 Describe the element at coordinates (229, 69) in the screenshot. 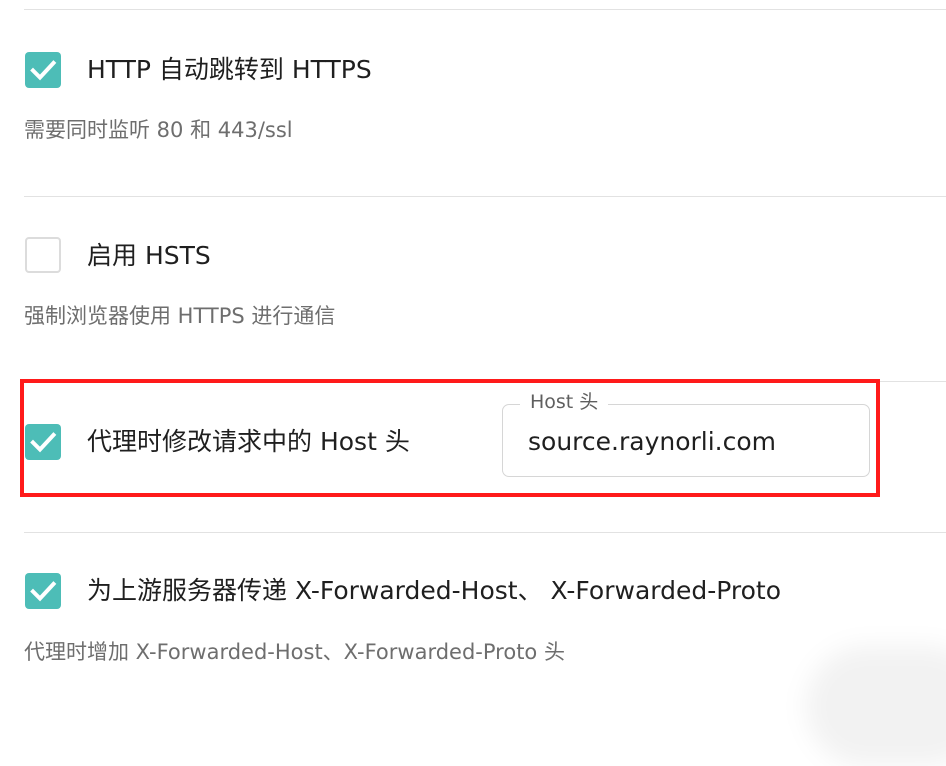

I see `https-redirect-label: HTTP 自动跳转到 HTTPS` at that location.